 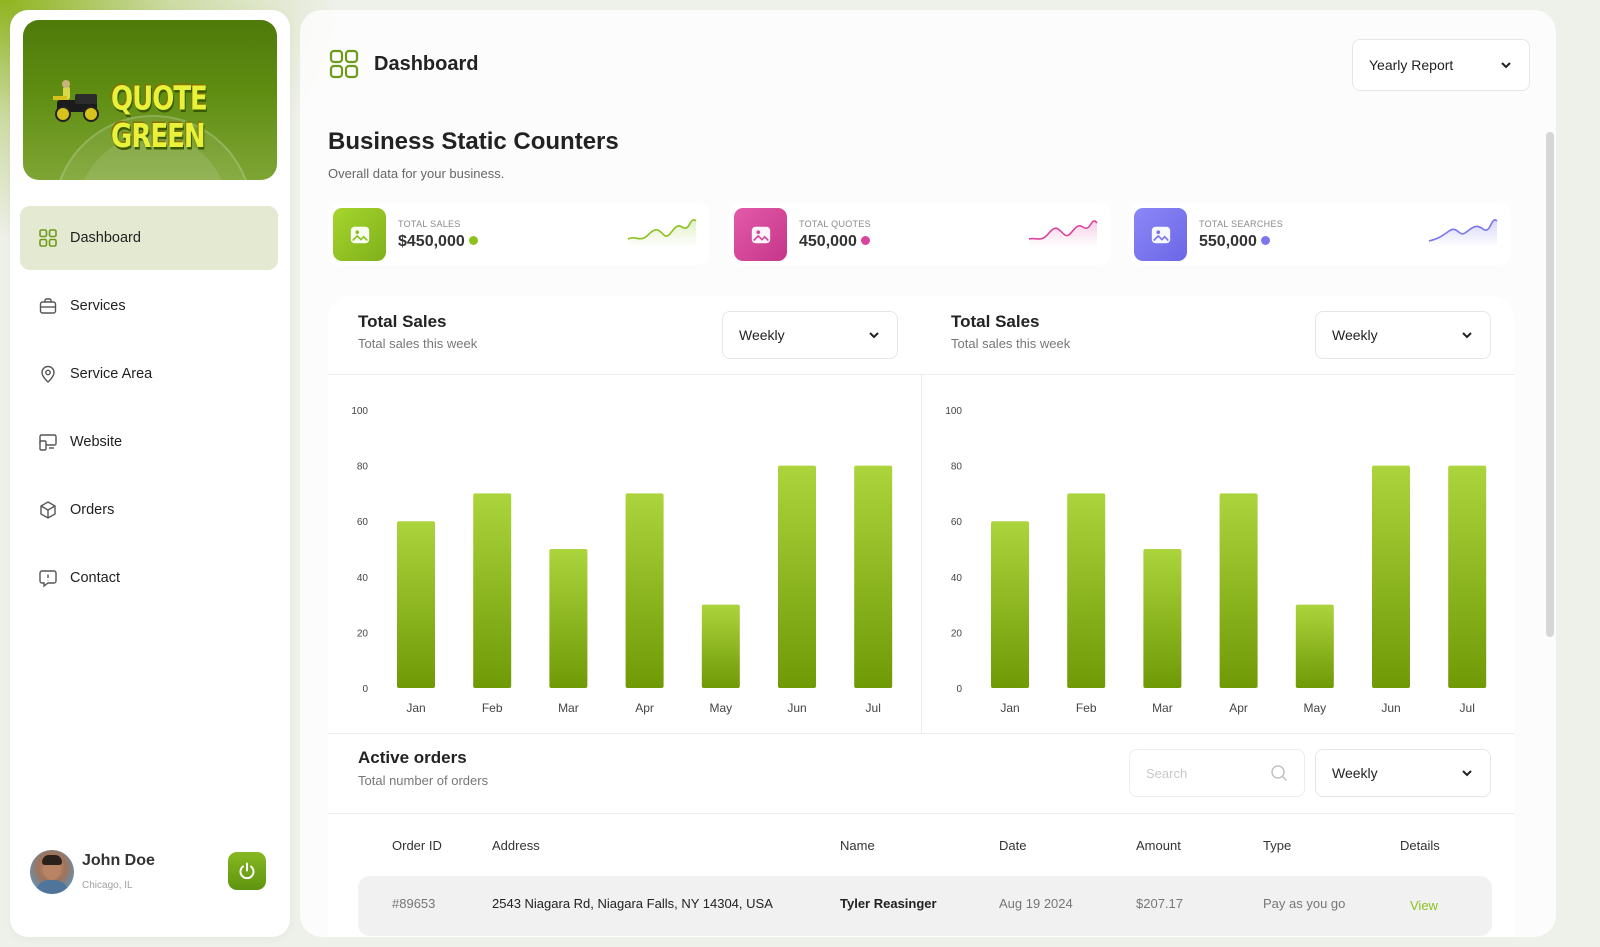 What do you see at coordinates (1420, 845) in the screenshot?
I see `column-header-details: Details` at bounding box center [1420, 845].